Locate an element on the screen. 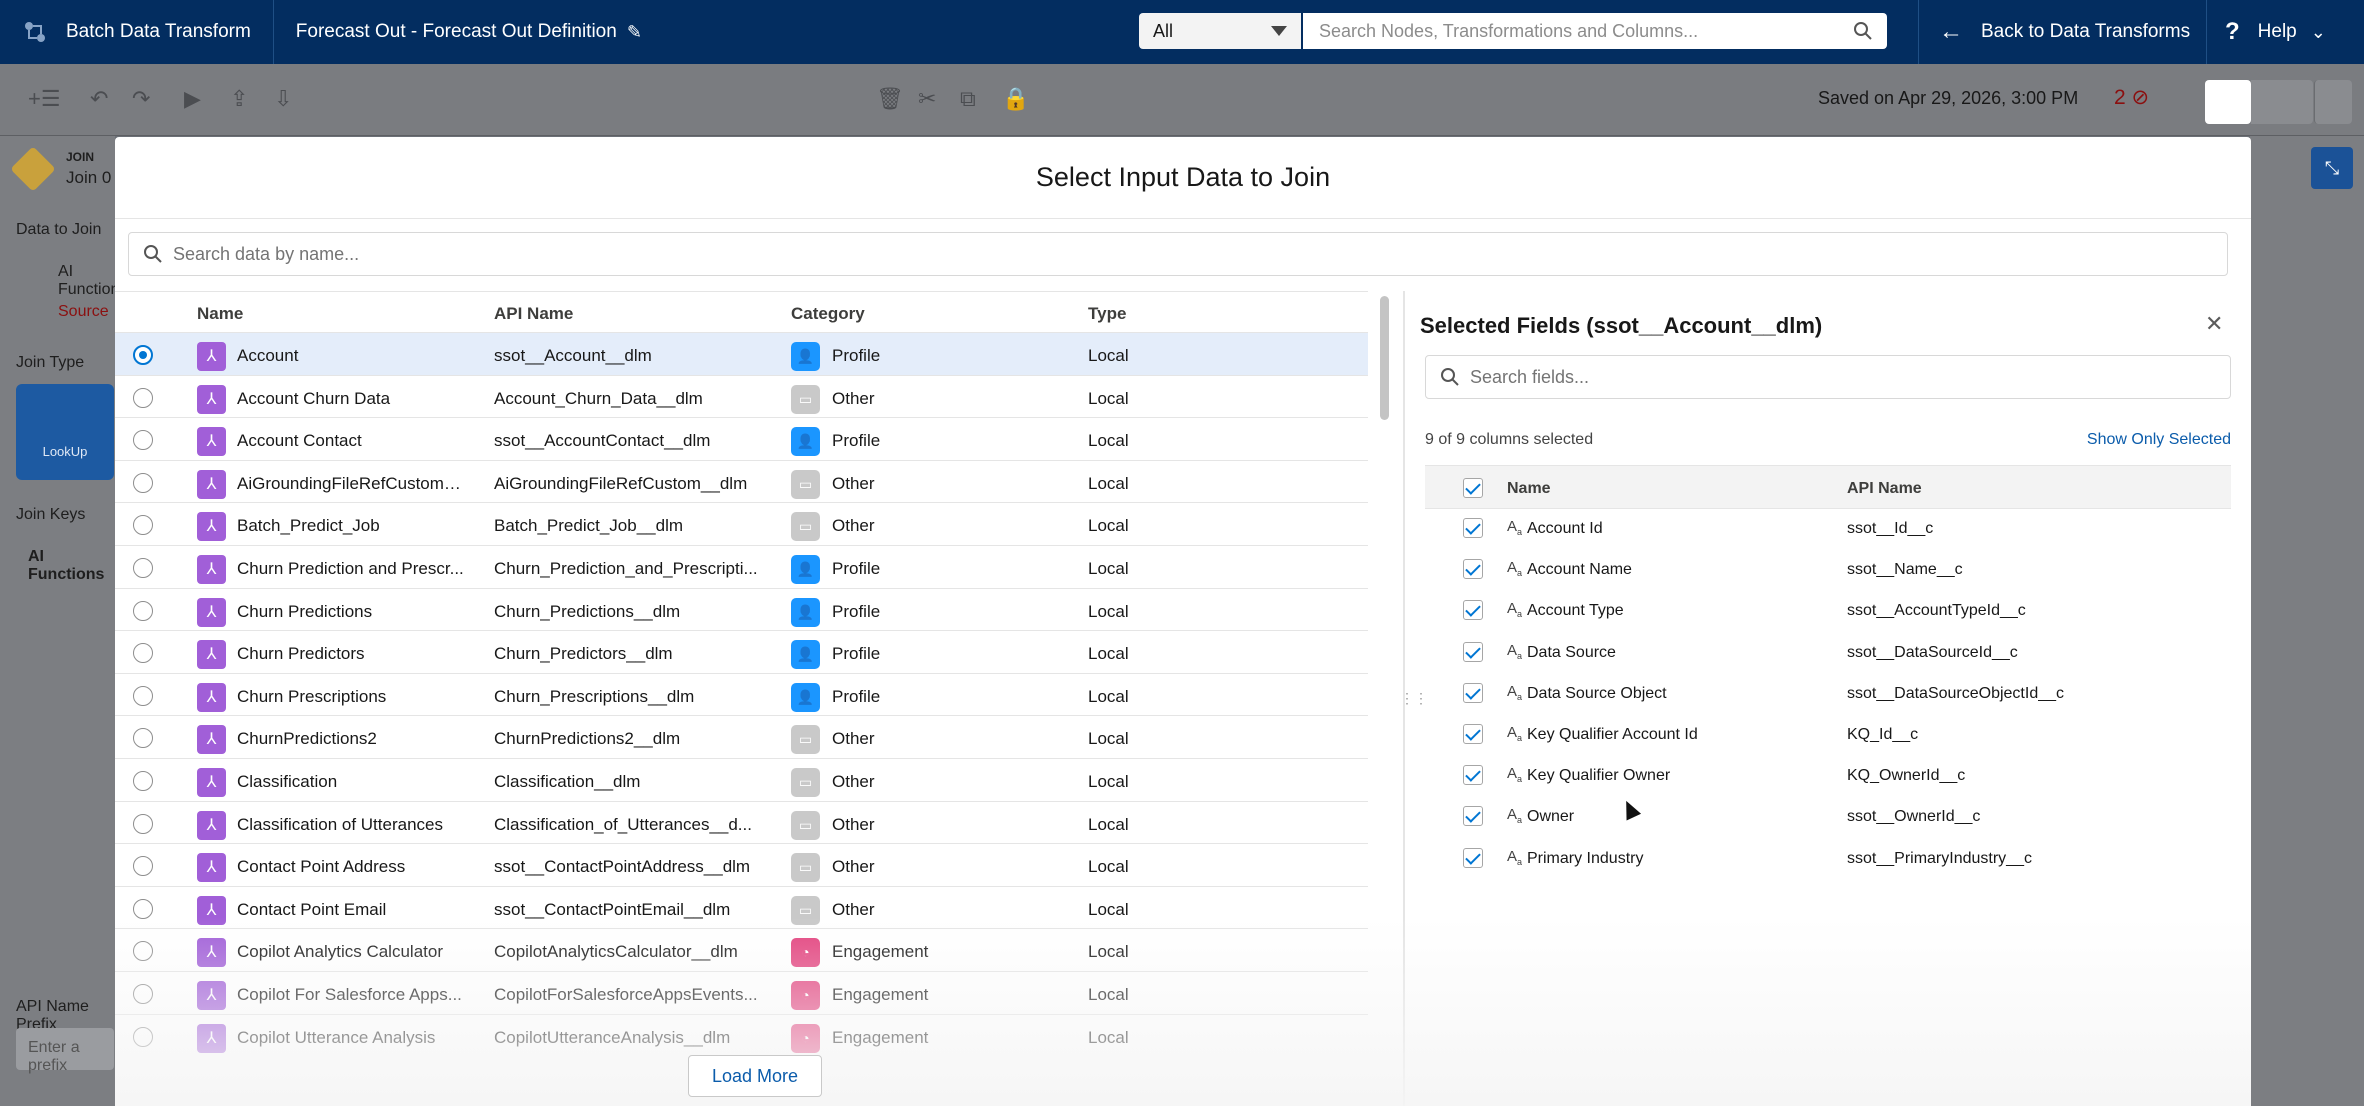  field-row: Aa Account Name ssot__Name__c is located at coordinates (1828, 570).